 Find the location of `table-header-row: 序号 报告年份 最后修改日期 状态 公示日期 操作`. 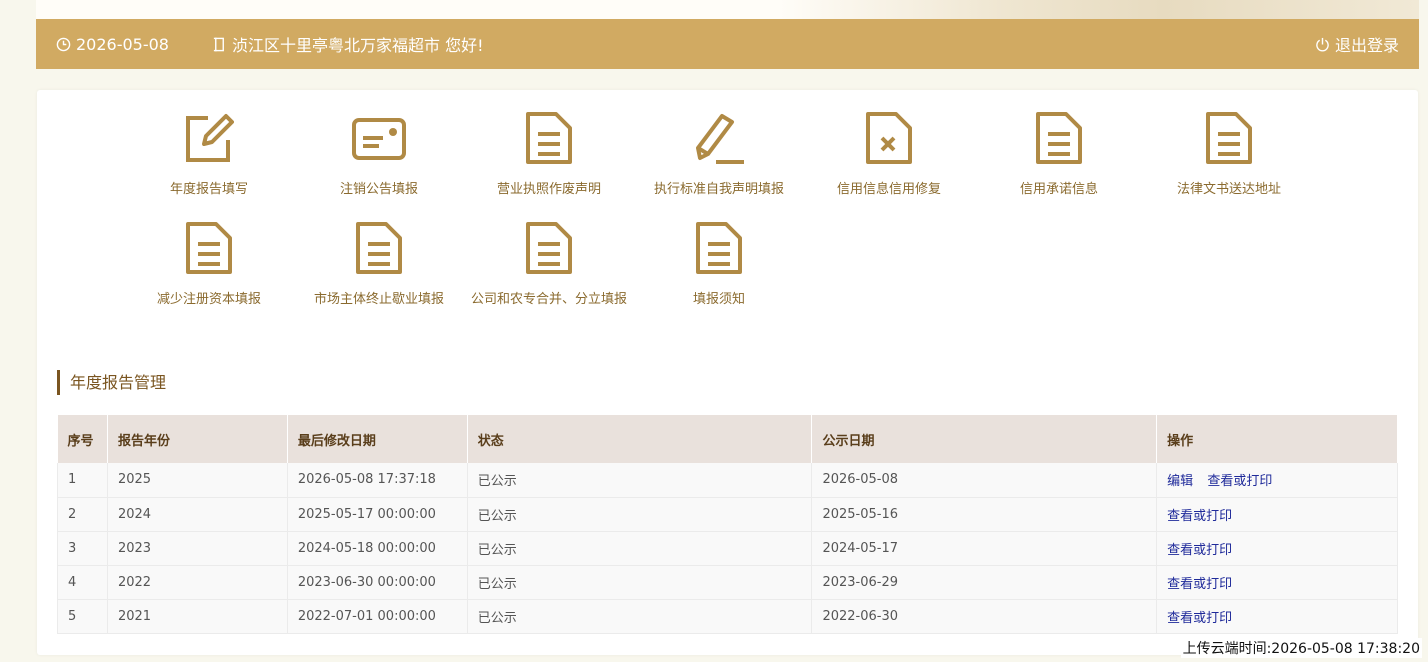

table-header-row: 序号 报告年份 最后修改日期 状态 公示日期 操作 is located at coordinates (727, 439).